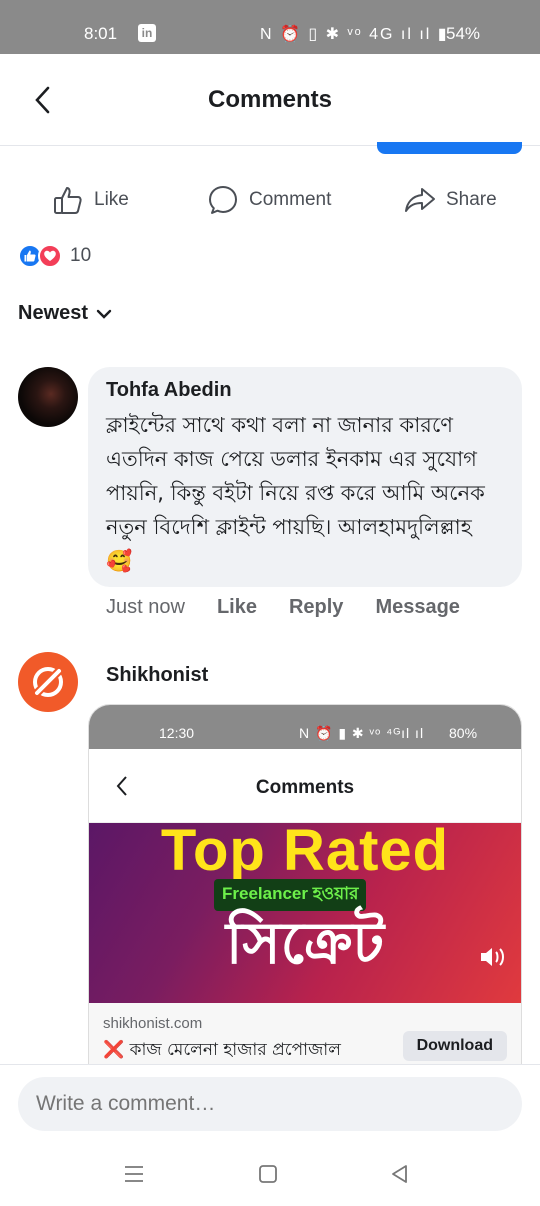 This screenshot has width=540, height=1206. I want to click on shikhonist-logo-icon, so click(48, 682).